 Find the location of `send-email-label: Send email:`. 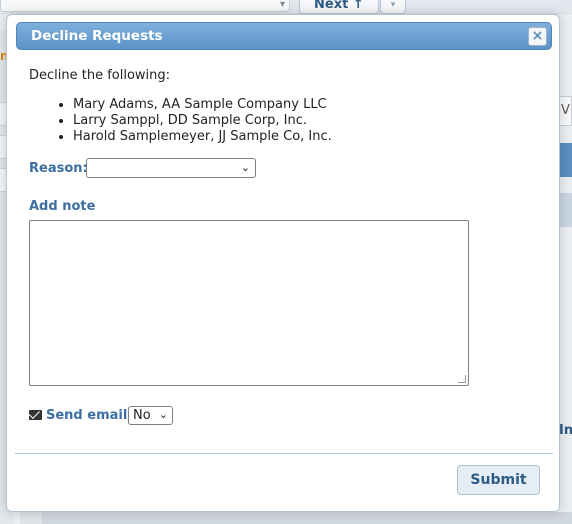

send-email-label: Send email: is located at coordinates (89, 415).